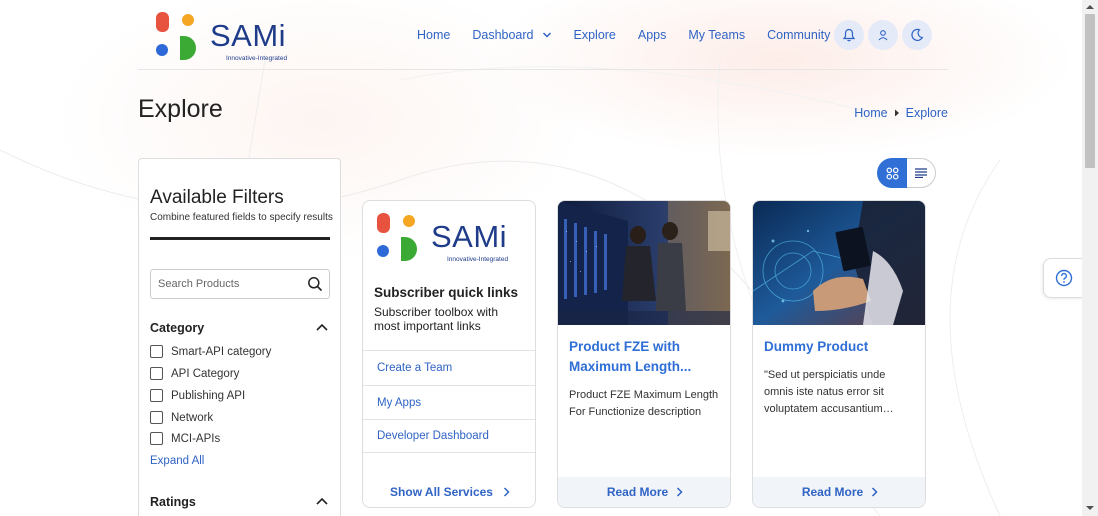  I want to click on breadcrumb-home: Home, so click(870, 113).